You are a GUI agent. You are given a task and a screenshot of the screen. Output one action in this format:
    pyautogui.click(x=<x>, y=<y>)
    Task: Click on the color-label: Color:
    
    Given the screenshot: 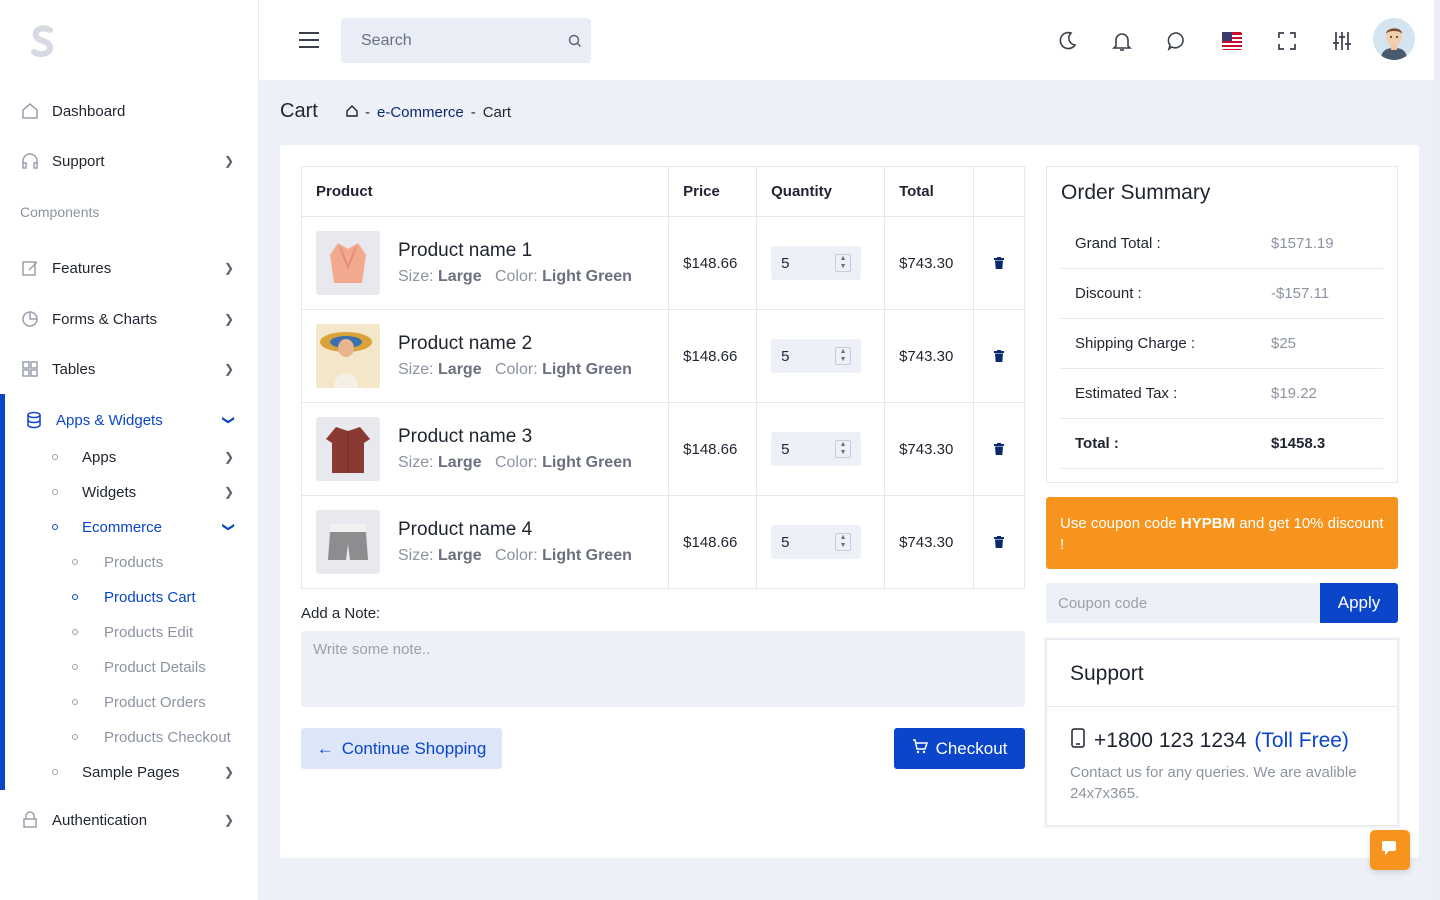 What is the action you would take?
    pyautogui.click(x=516, y=369)
    